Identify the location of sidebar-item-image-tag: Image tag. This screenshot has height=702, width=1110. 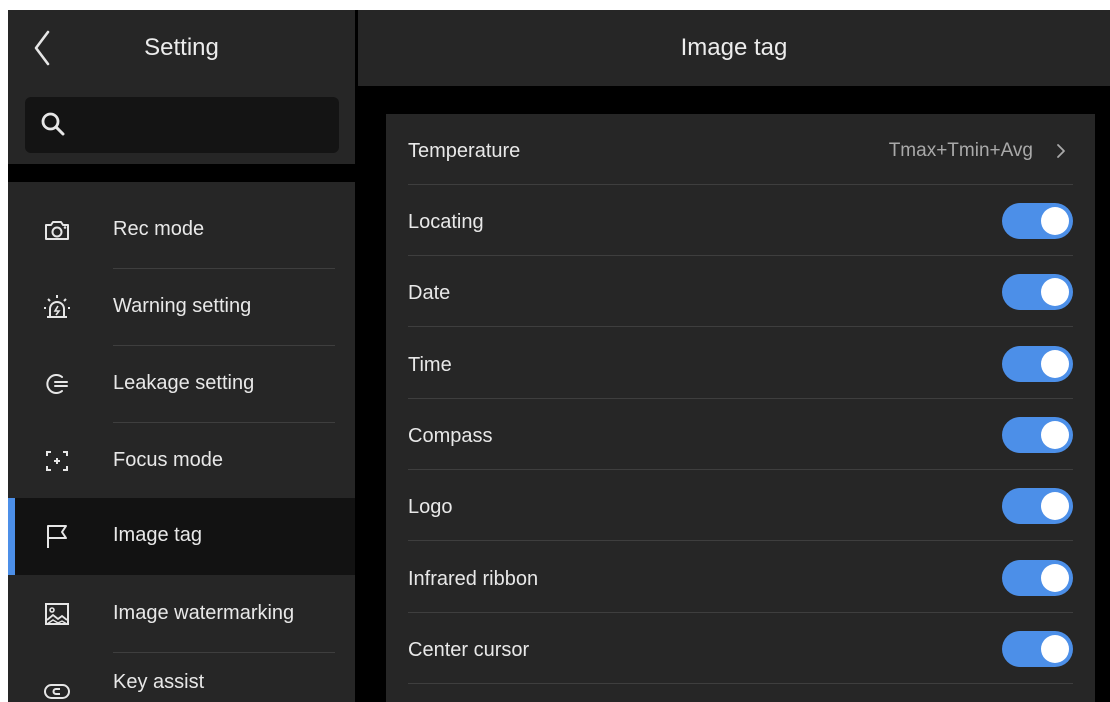
(181, 536).